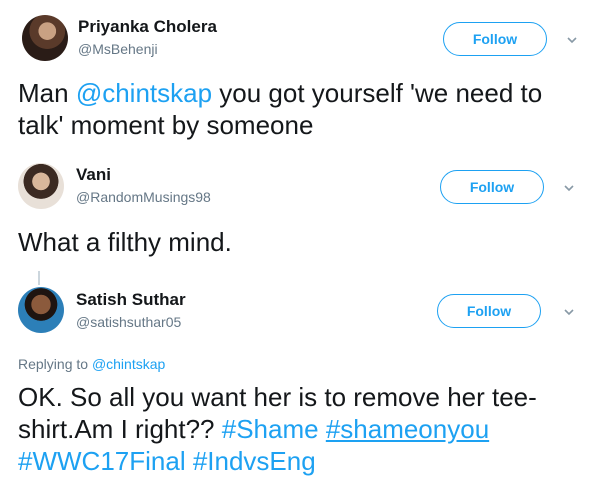  Describe the element at coordinates (254, 461) in the screenshot. I see `hashtag-link: #IndvsEng` at that location.